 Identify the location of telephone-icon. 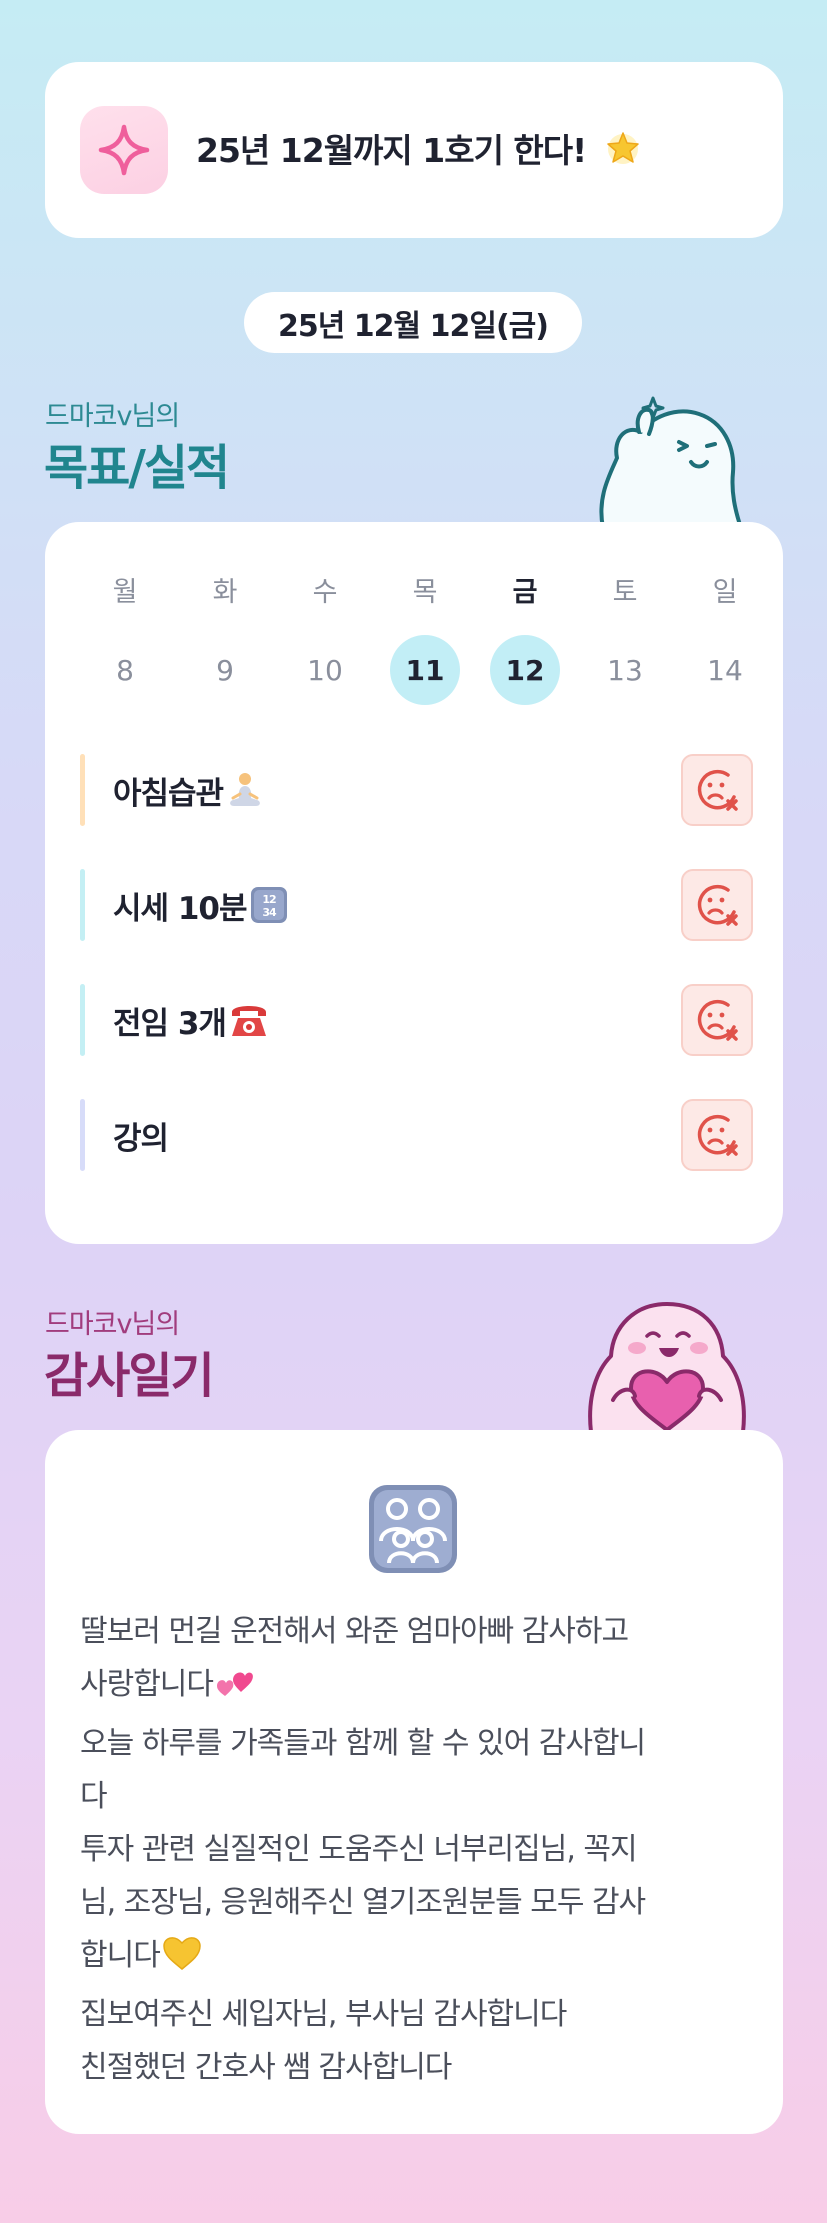
(249, 1020).